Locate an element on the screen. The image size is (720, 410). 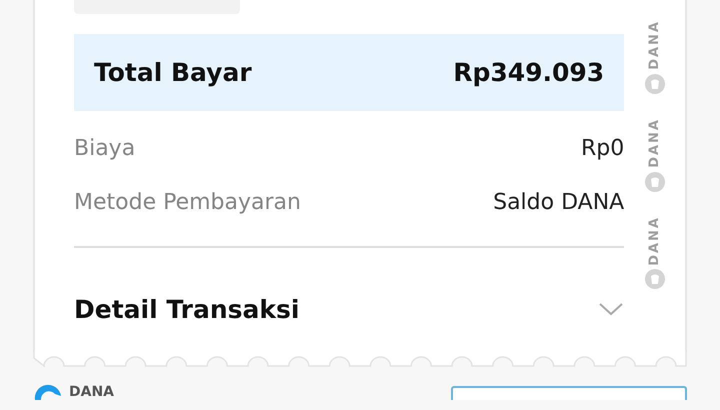
detail-value: Rp0 is located at coordinates (602, 148).